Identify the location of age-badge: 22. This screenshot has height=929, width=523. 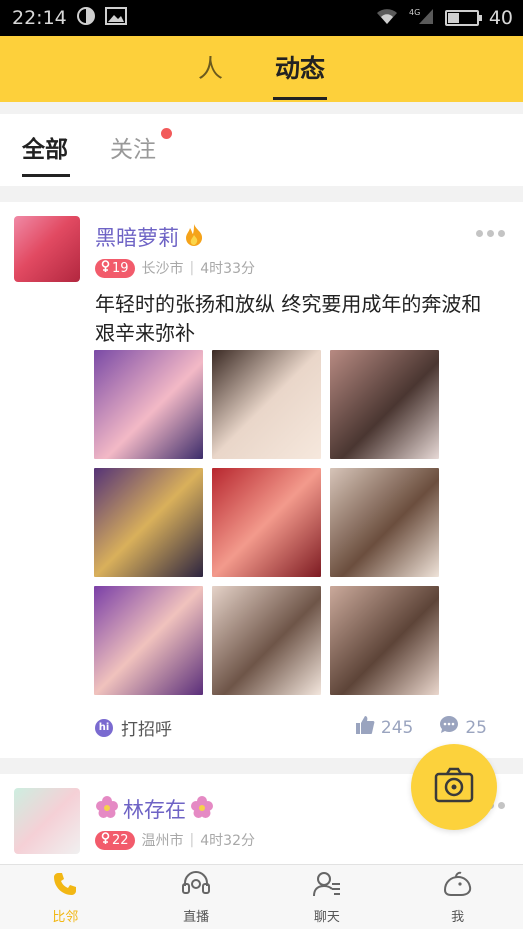
(115, 840).